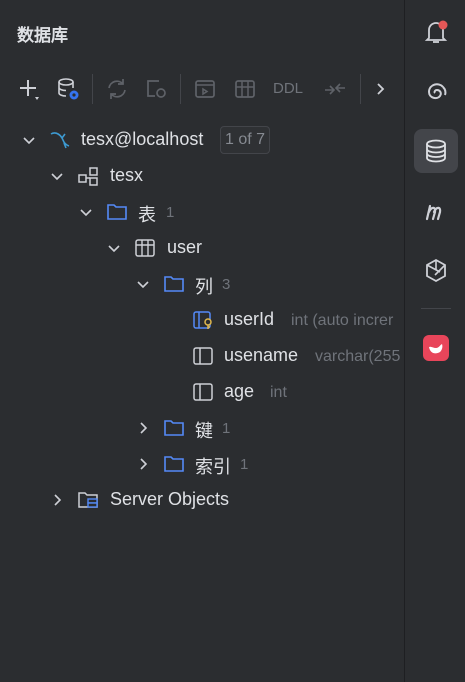 The image size is (465, 682). What do you see at coordinates (142, 139) in the screenshot?
I see `connection-label: tesx@localhost` at bounding box center [142, 139].